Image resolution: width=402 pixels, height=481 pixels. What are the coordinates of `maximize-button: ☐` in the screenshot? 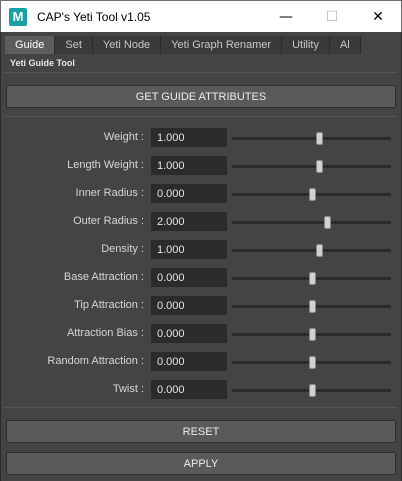 It's located at (332, 16).